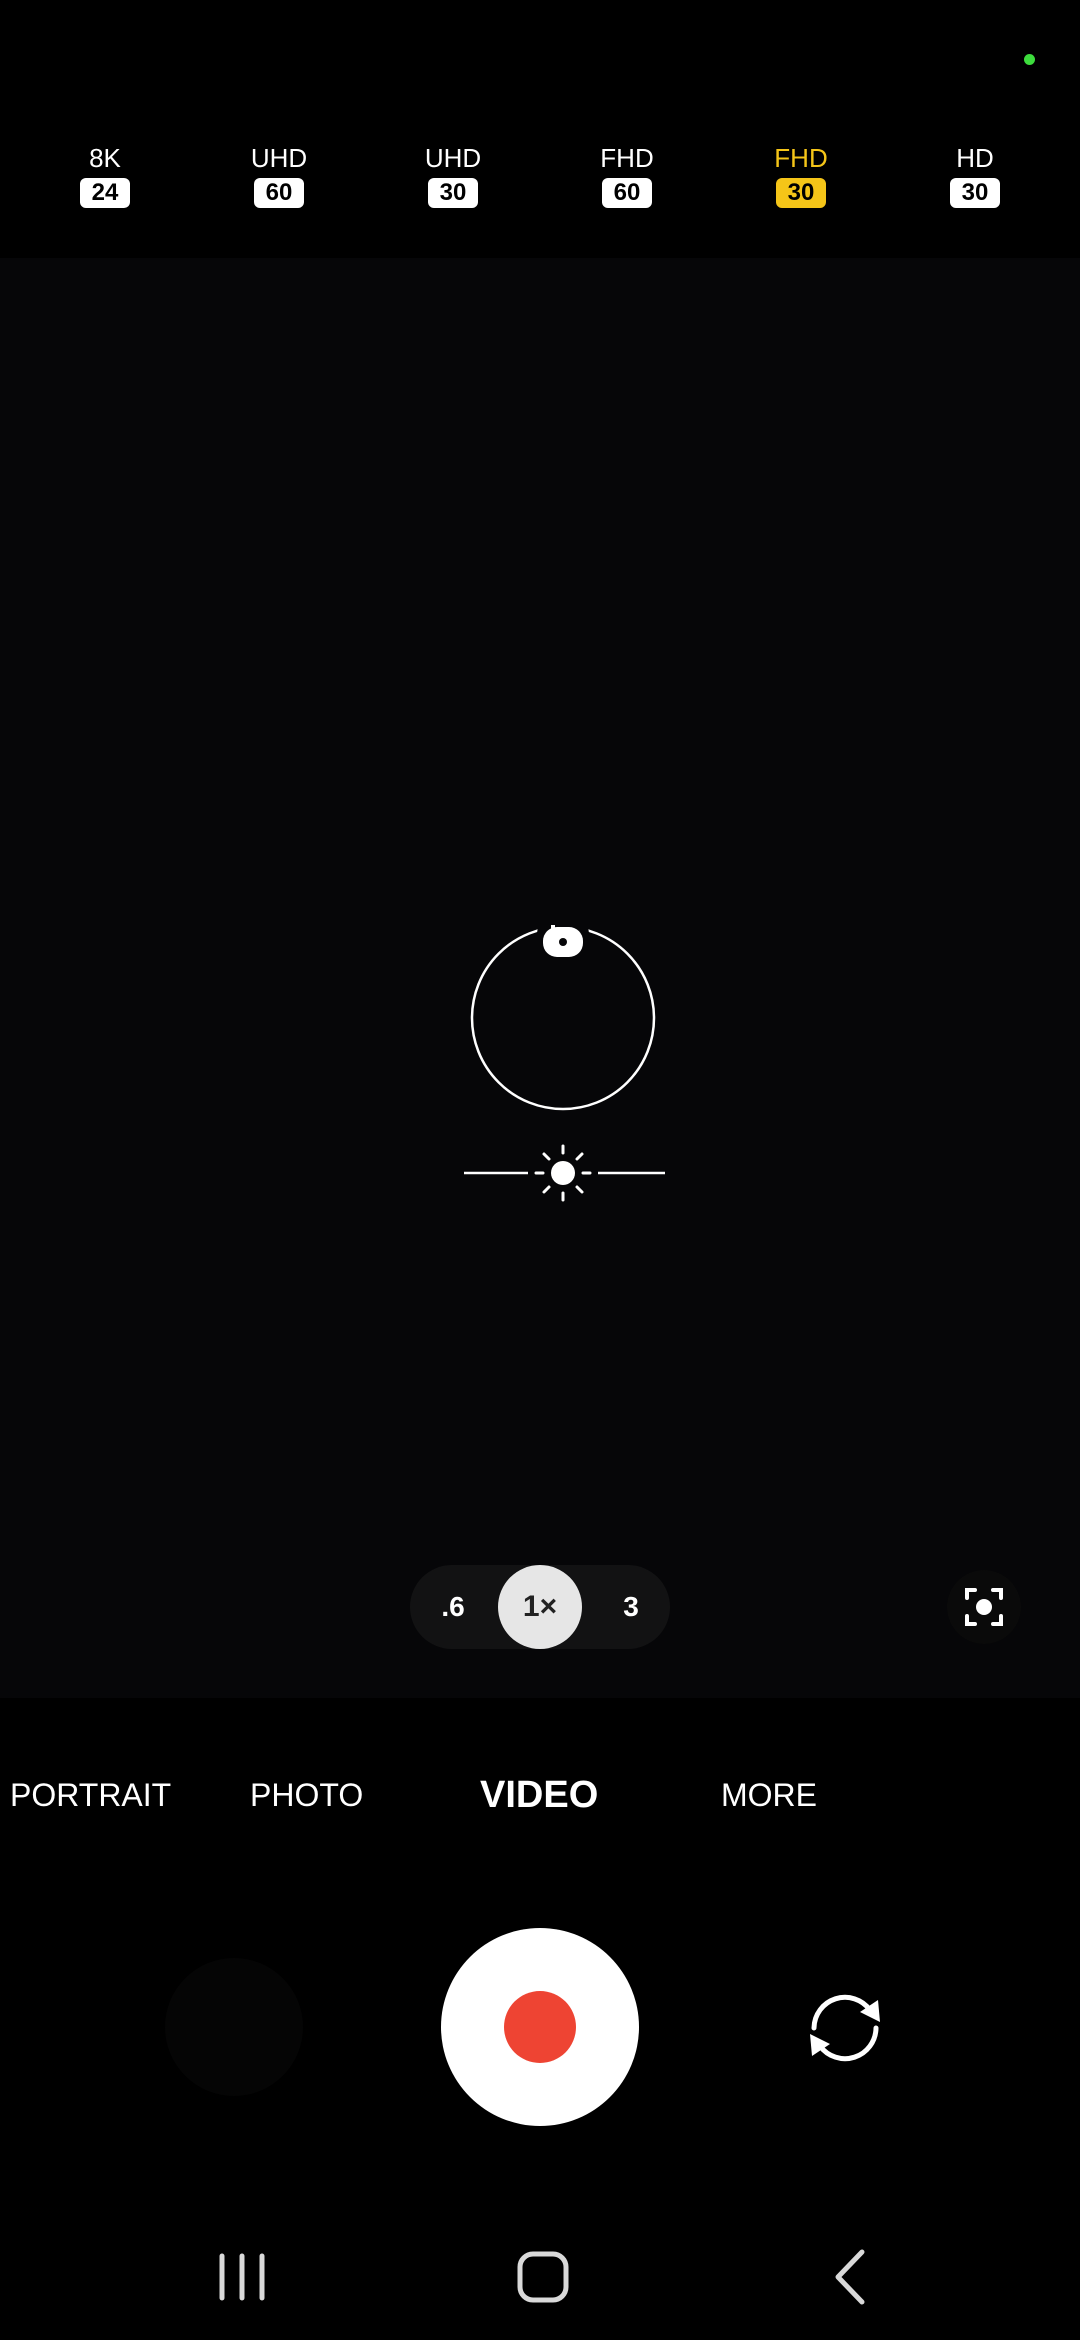 The height and width of the screenshot is (2340, 1080). Describe the element at coordinates (242, 2277) in the screenshot. I see `recents-icon` at that location.